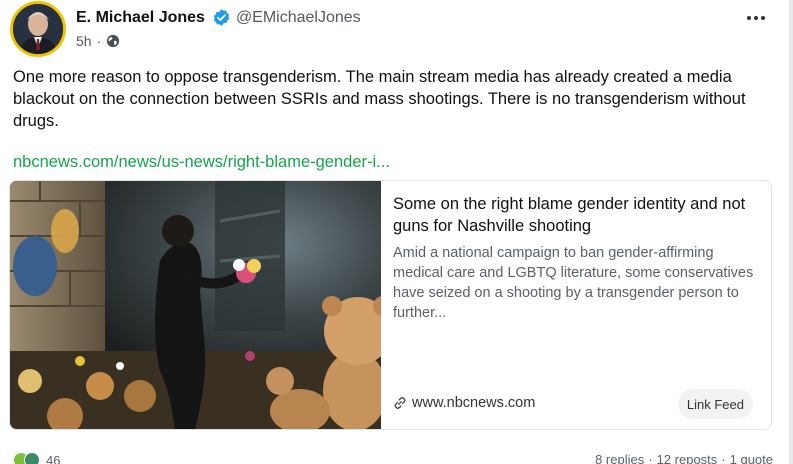  What do you see at coordinates (715, 404) in the screenshot?
I see `link-feed-button: Link Feed` at bounding box center [715, 404].